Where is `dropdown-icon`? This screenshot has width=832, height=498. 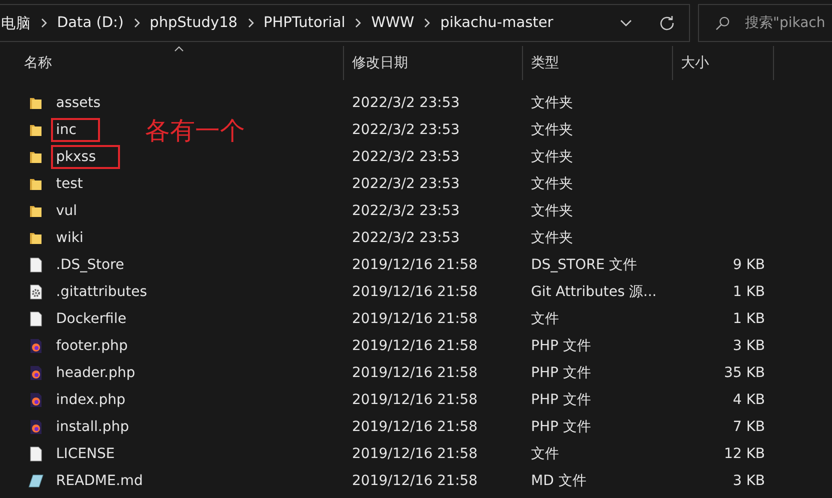 dropdown-icon is located at coordinates (626, 23).